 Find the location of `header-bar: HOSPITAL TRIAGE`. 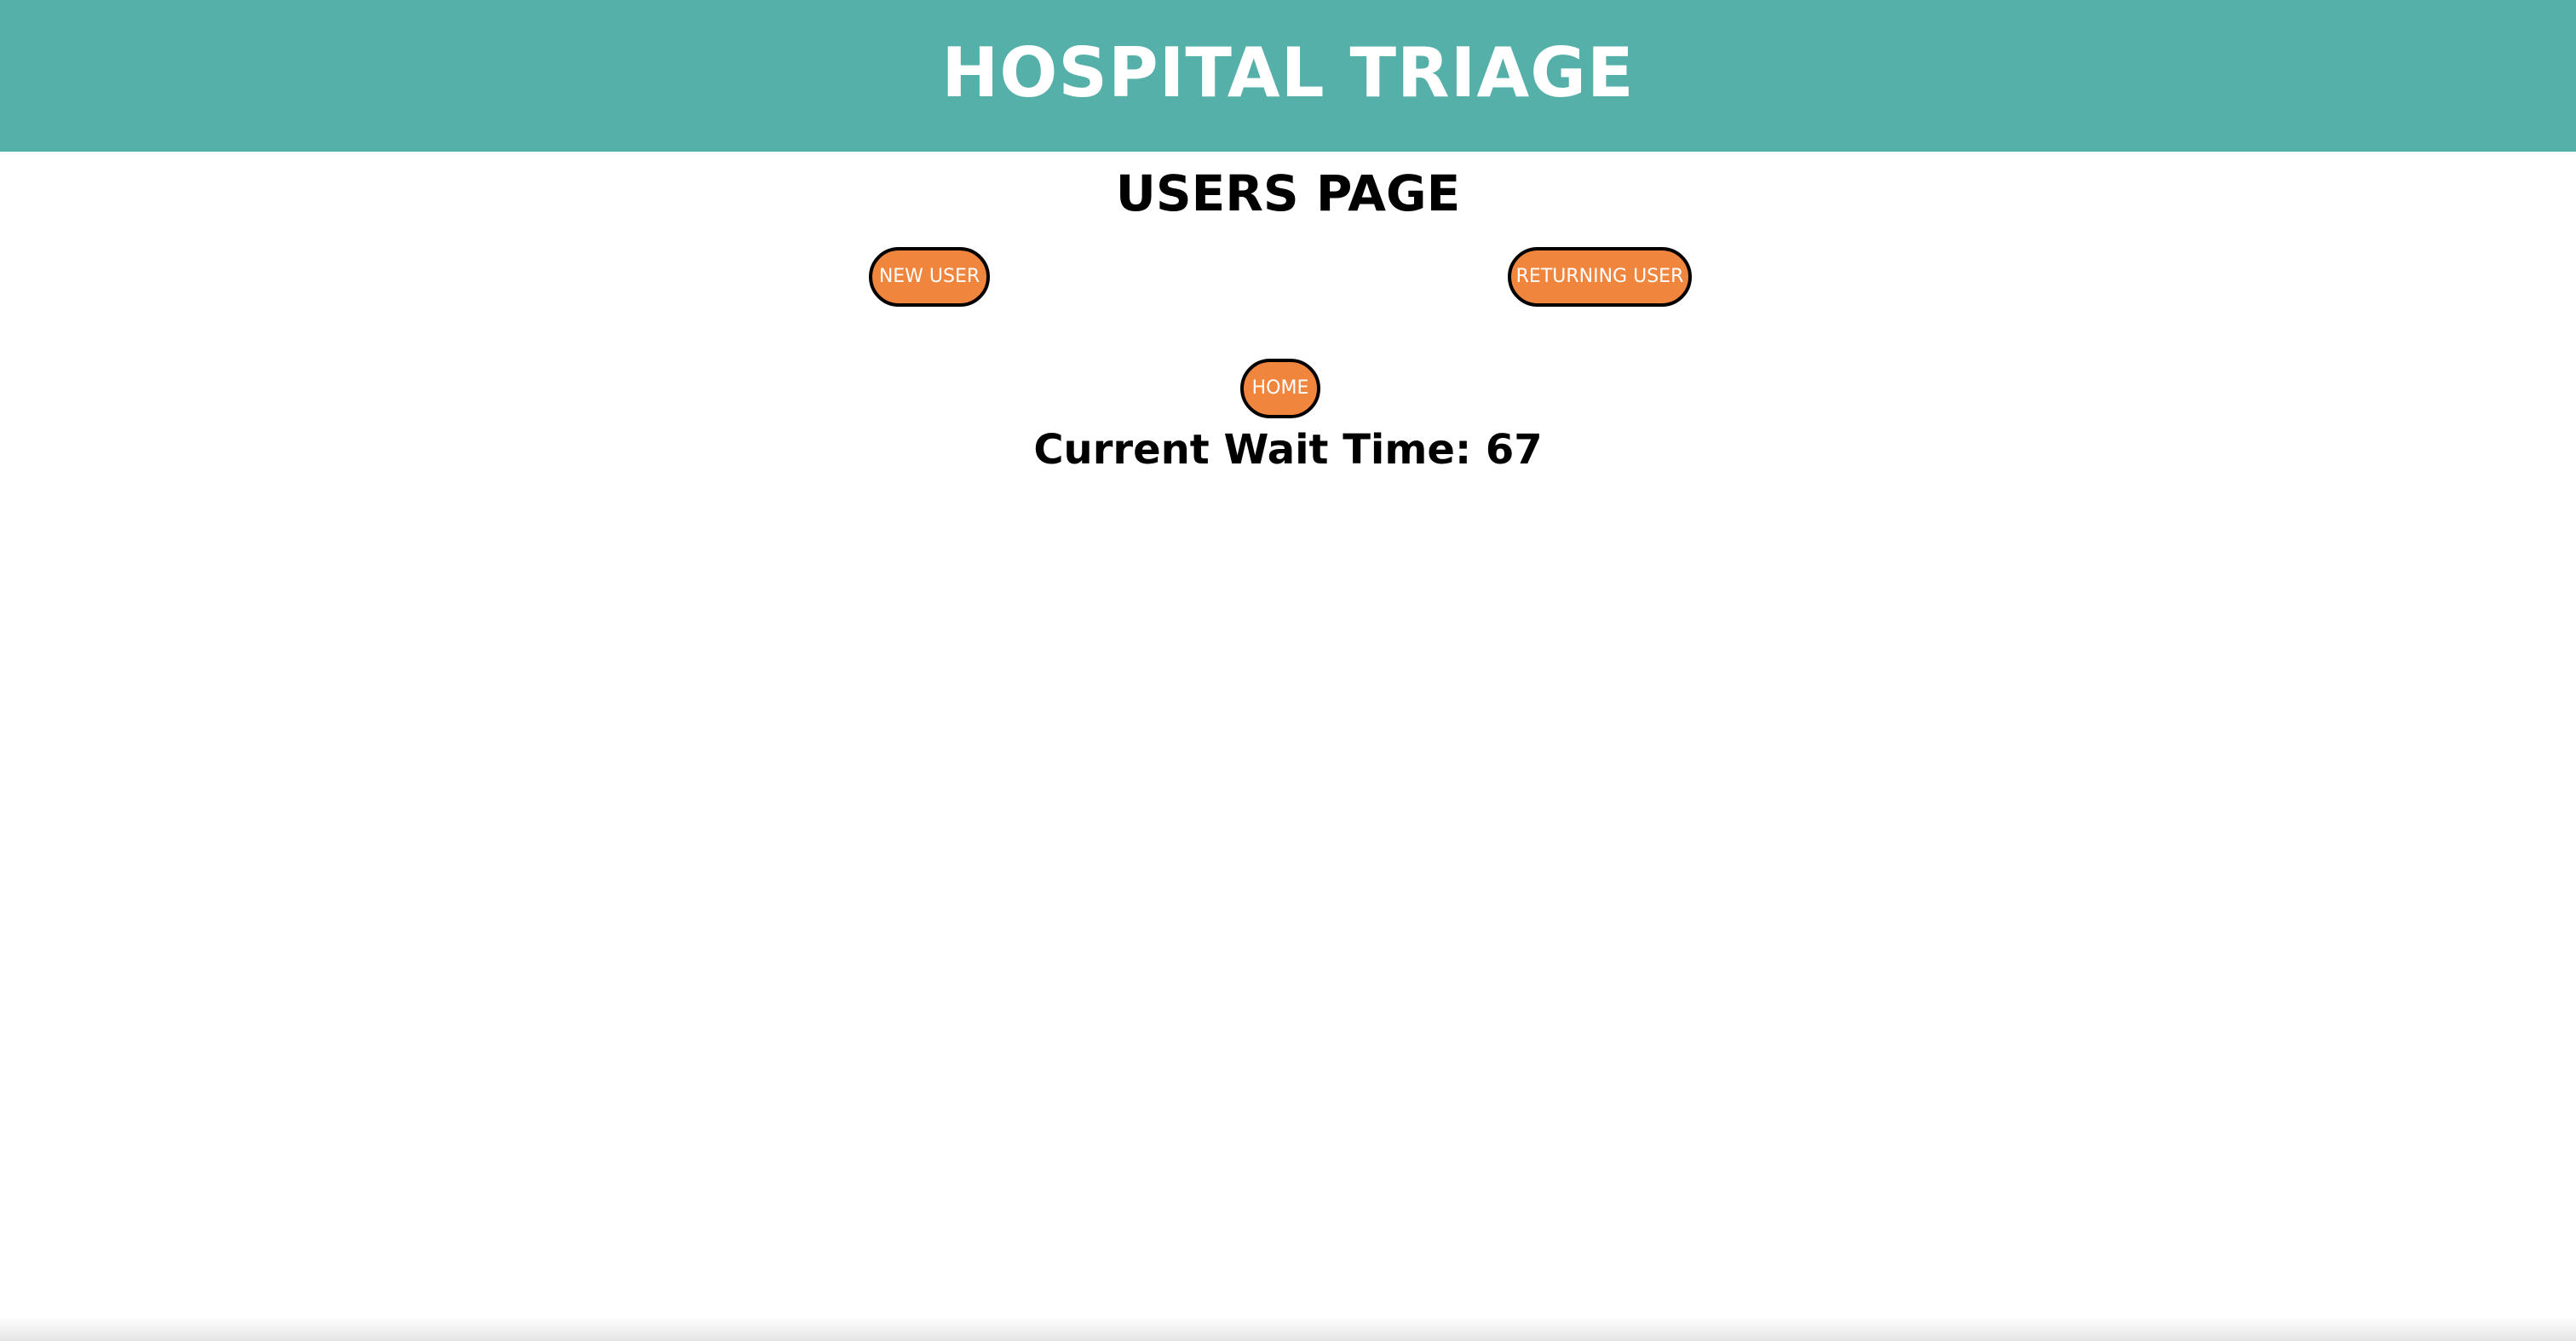

header-bar: HOSPITAL TRIAGE is located at coordinates (1288, 76).